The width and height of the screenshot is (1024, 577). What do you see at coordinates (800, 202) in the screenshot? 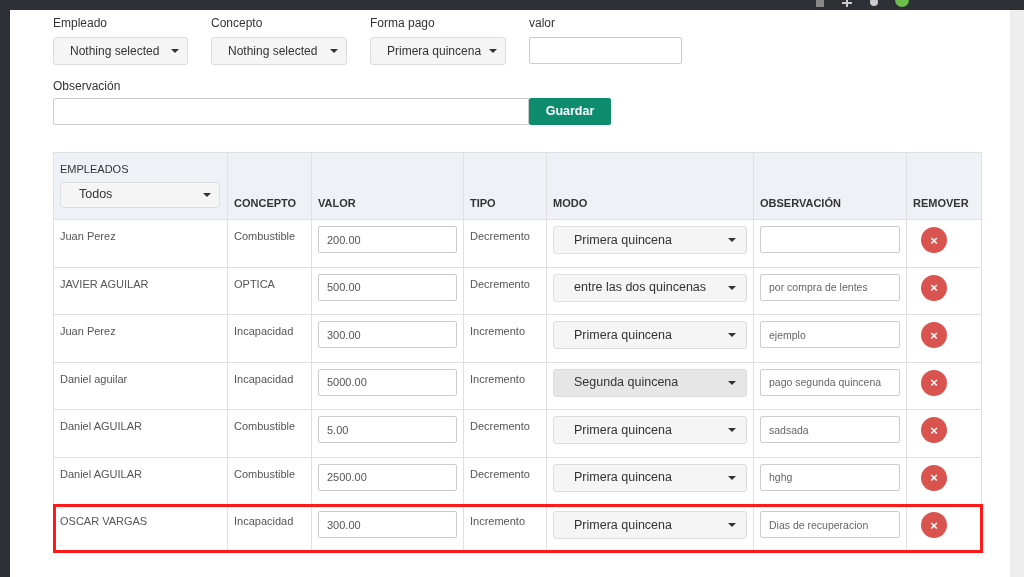
I see `column-header: OBSERVACIÓN` at bounding box center [800, 202].